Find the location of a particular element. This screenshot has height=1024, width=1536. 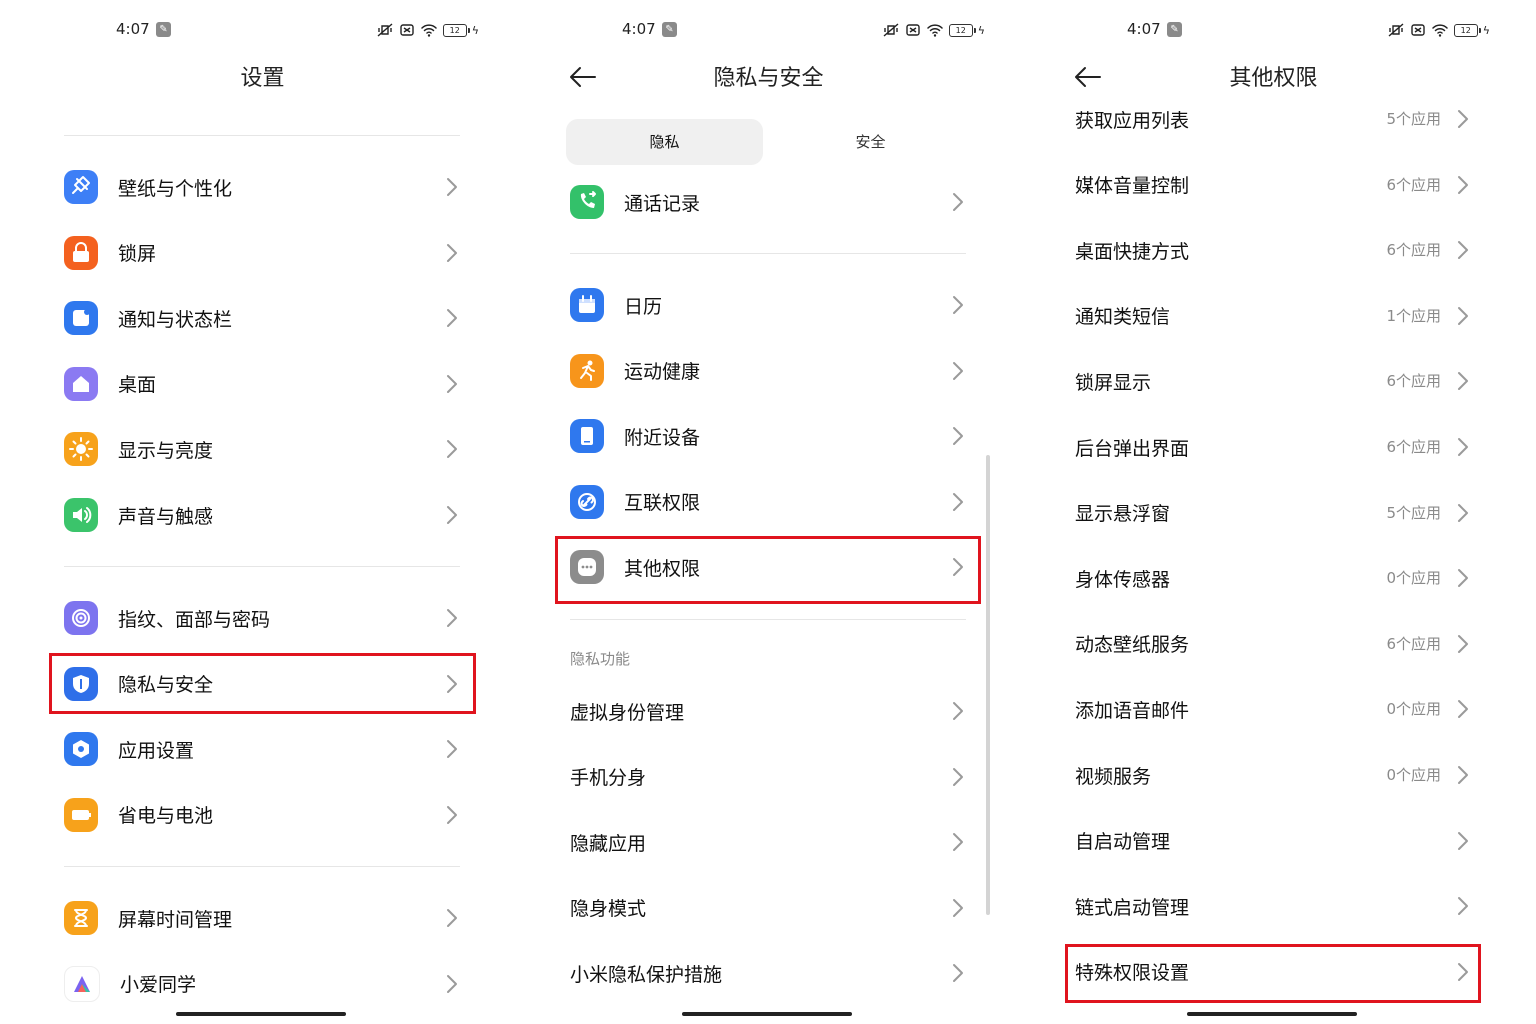

scrollbar is located at coordinates (988, 685).